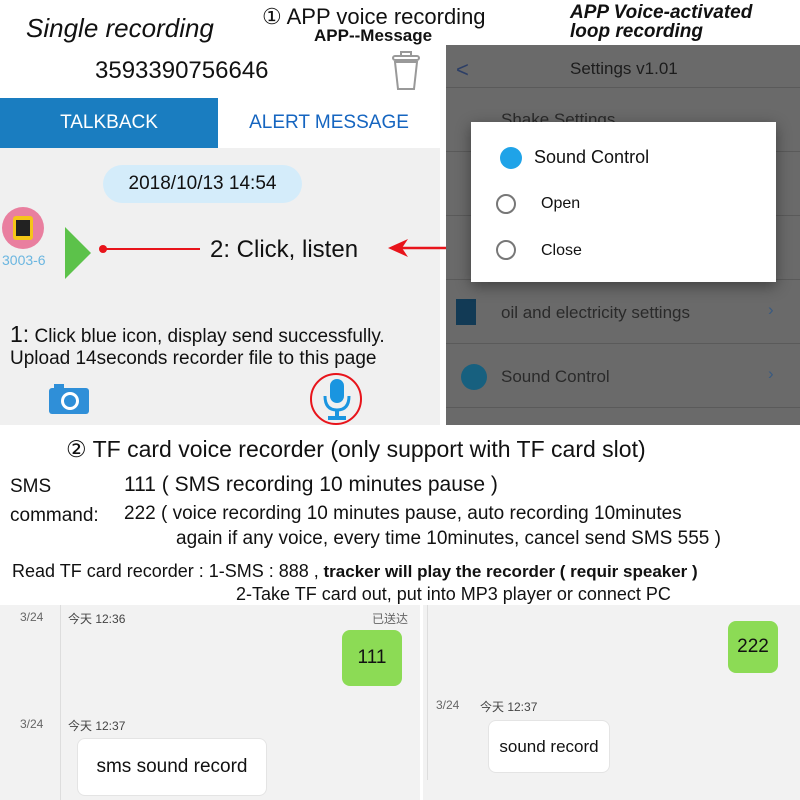 The width and height of the screenshot is (800, 800). What do you see at coordinates (202, 184) in the screenshot?
I see `date-pill: 2018/10/13 14:54` at bounding box center [202, 184].